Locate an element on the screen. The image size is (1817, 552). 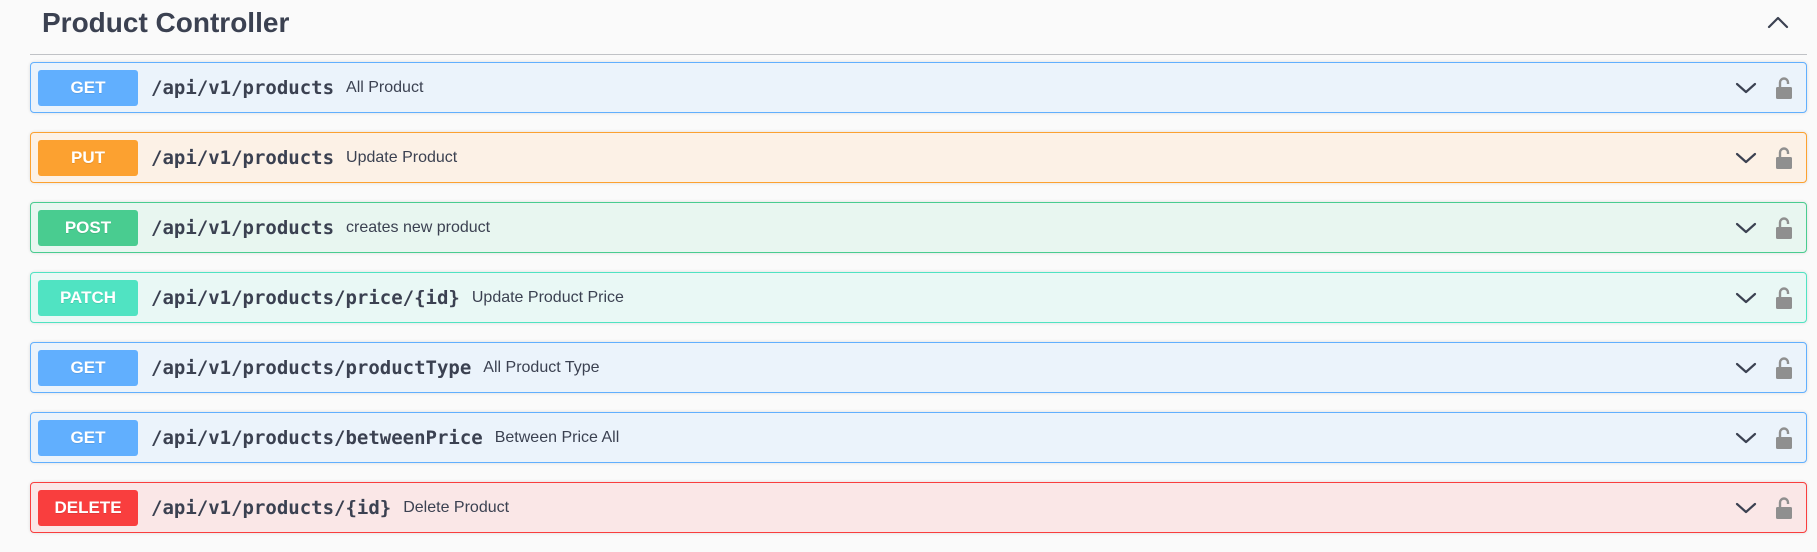
method-badge: PATCH is located at coordinates (88, 297).